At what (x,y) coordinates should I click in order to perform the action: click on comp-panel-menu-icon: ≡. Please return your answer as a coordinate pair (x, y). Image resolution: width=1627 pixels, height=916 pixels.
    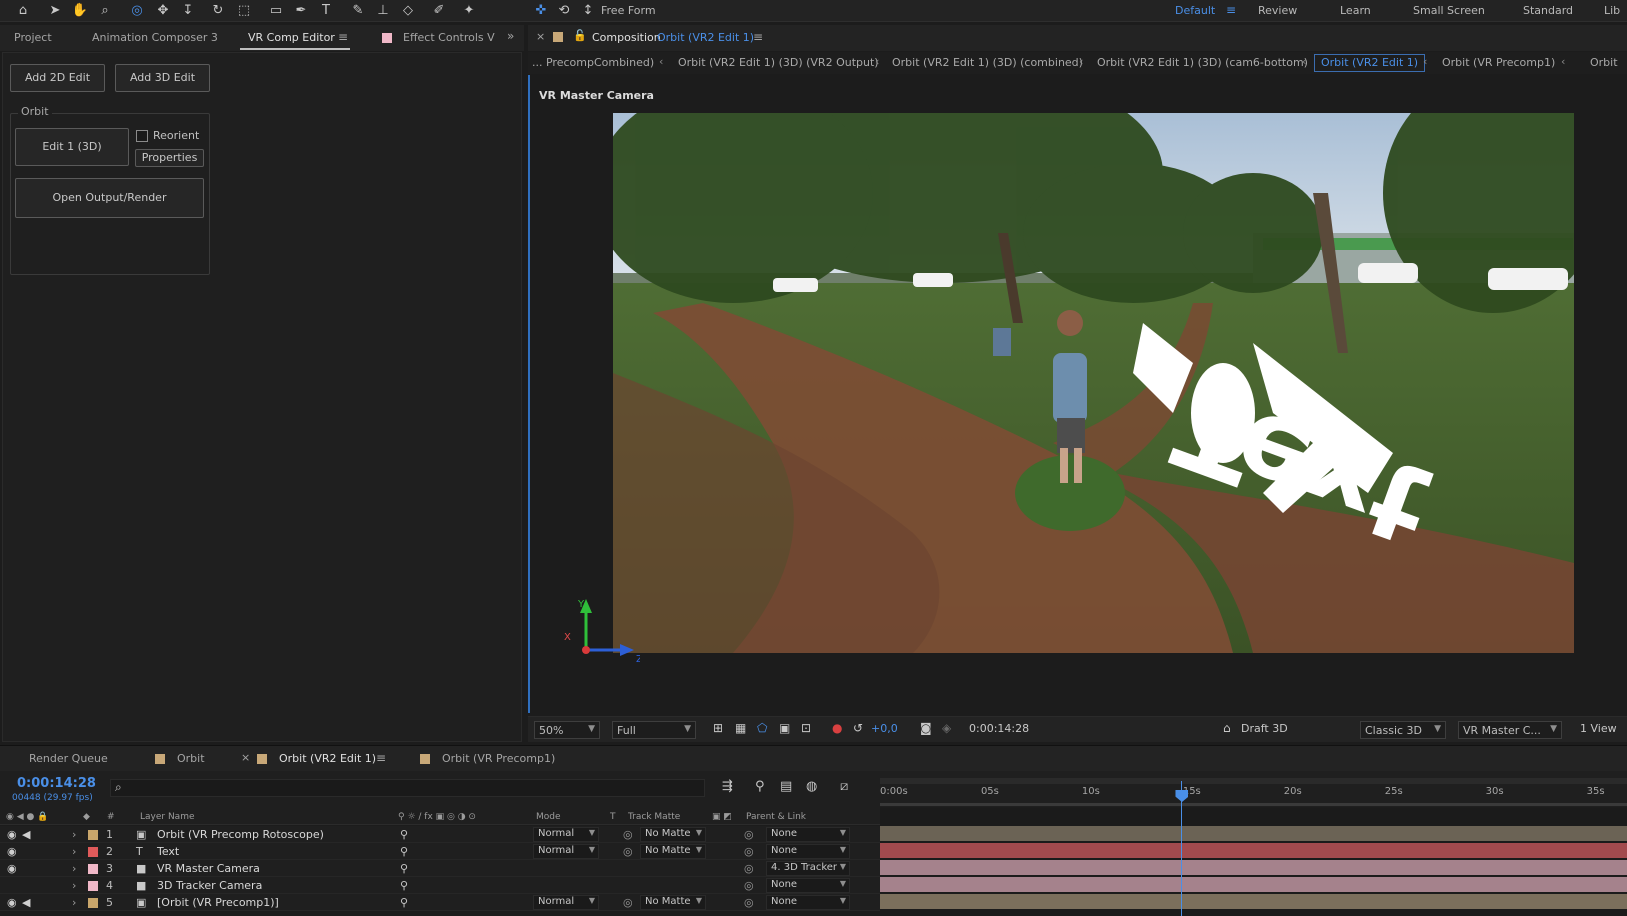
    Looking at the image, I should click on (758, 37).